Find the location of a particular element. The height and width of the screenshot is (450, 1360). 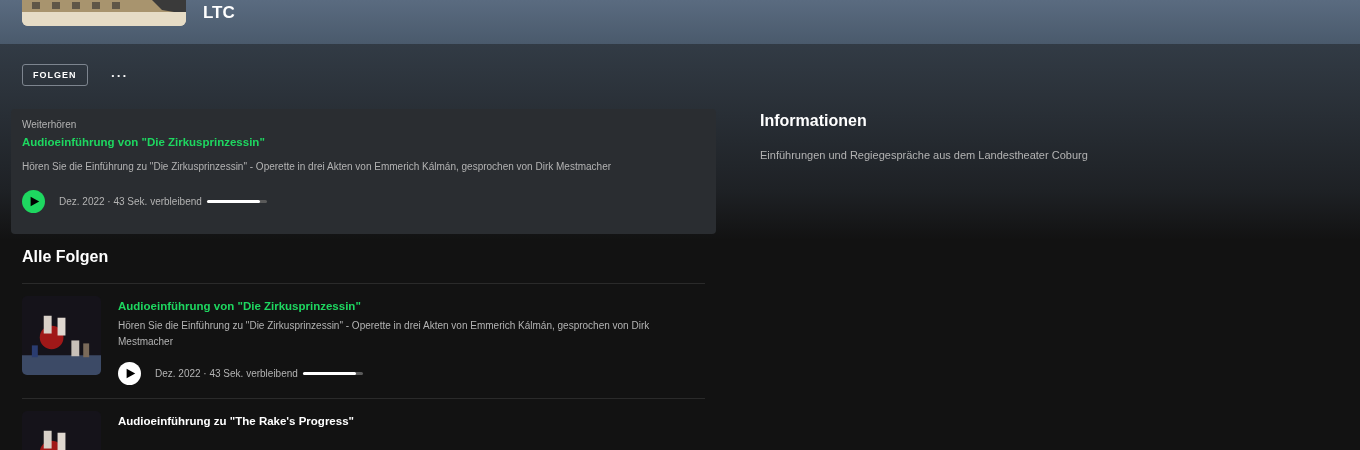

episode-title: Audioeinführung zu "The Rake's Progress" is located at coordinates (411, 421).